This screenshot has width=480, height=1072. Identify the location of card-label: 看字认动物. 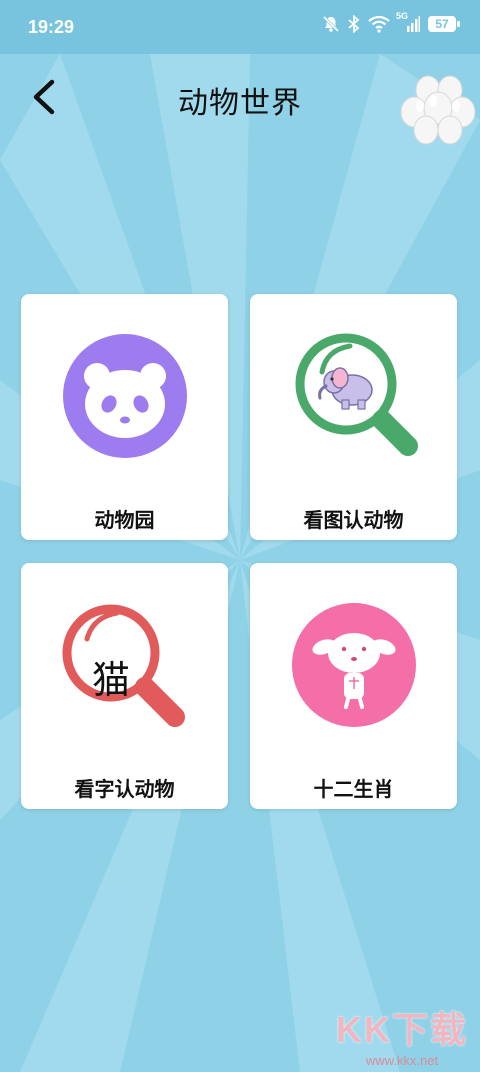
(124, 789).